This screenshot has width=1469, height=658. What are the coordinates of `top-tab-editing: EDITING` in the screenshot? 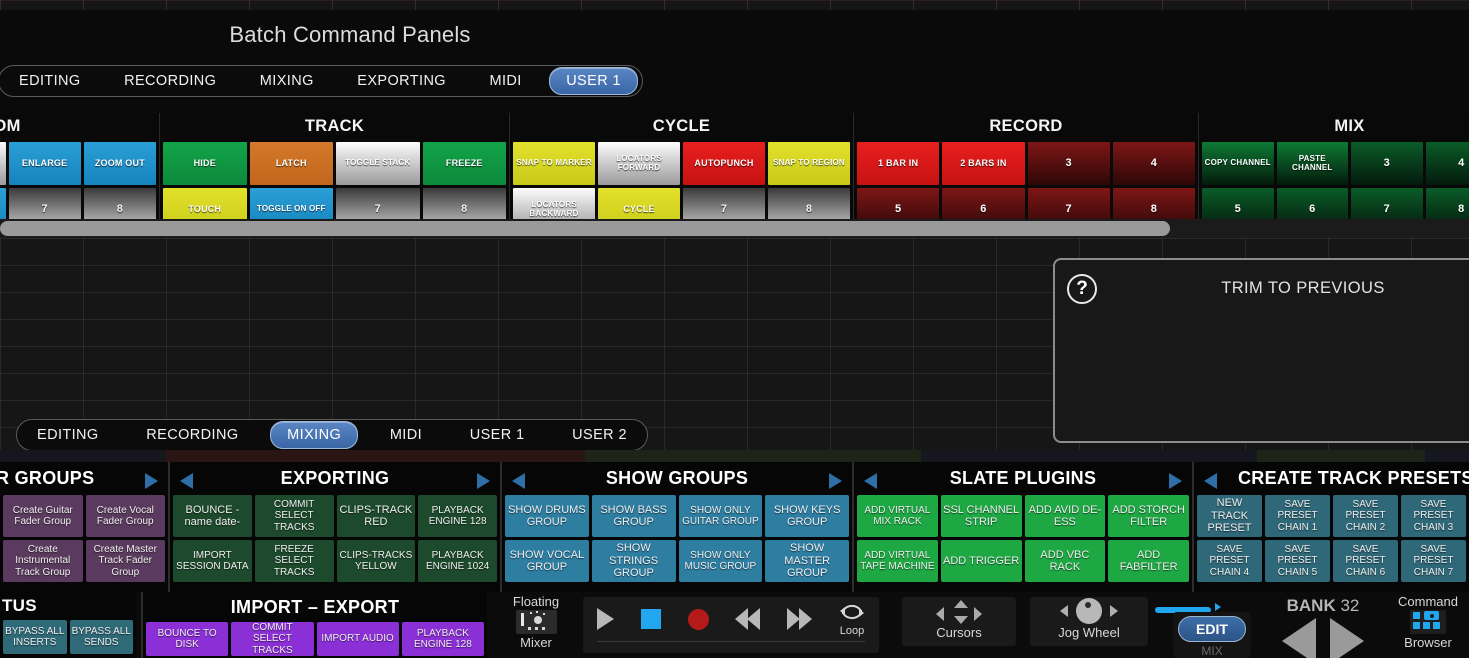 It's located at (50, 81).